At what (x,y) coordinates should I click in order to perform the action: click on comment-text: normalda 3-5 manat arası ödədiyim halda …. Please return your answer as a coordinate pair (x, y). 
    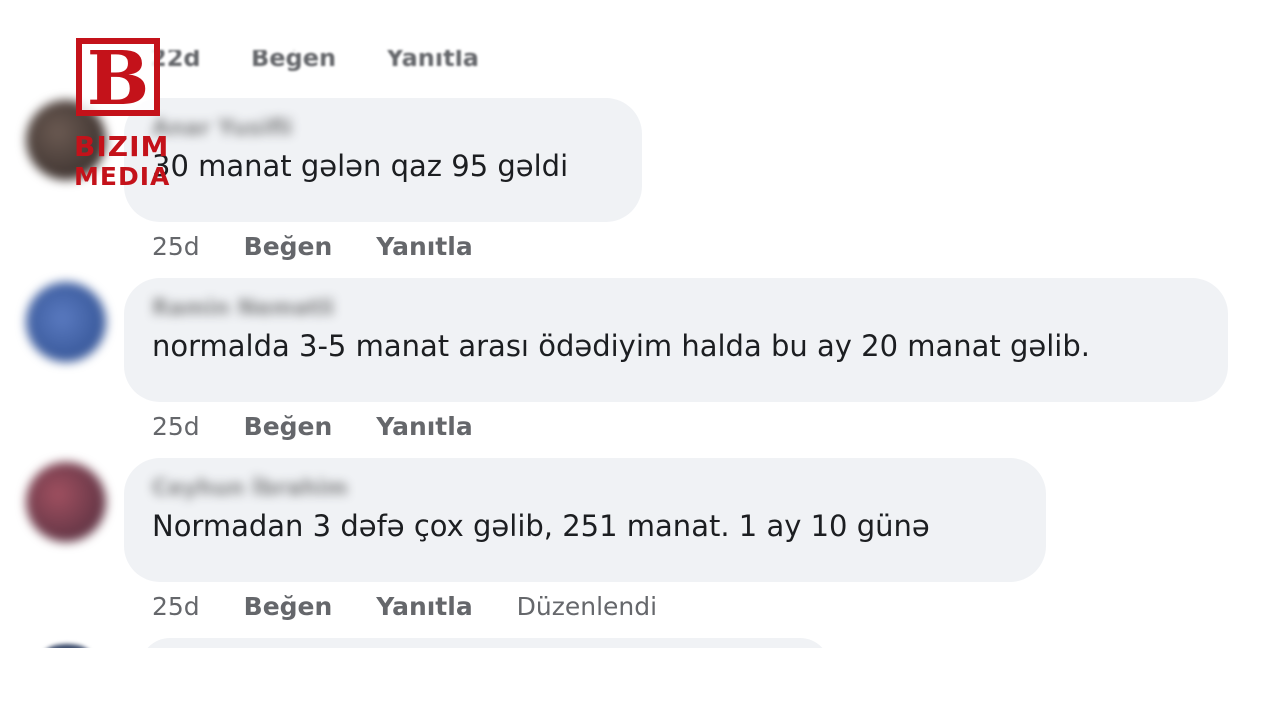
    Looking at the image, I should click on (621, 346).